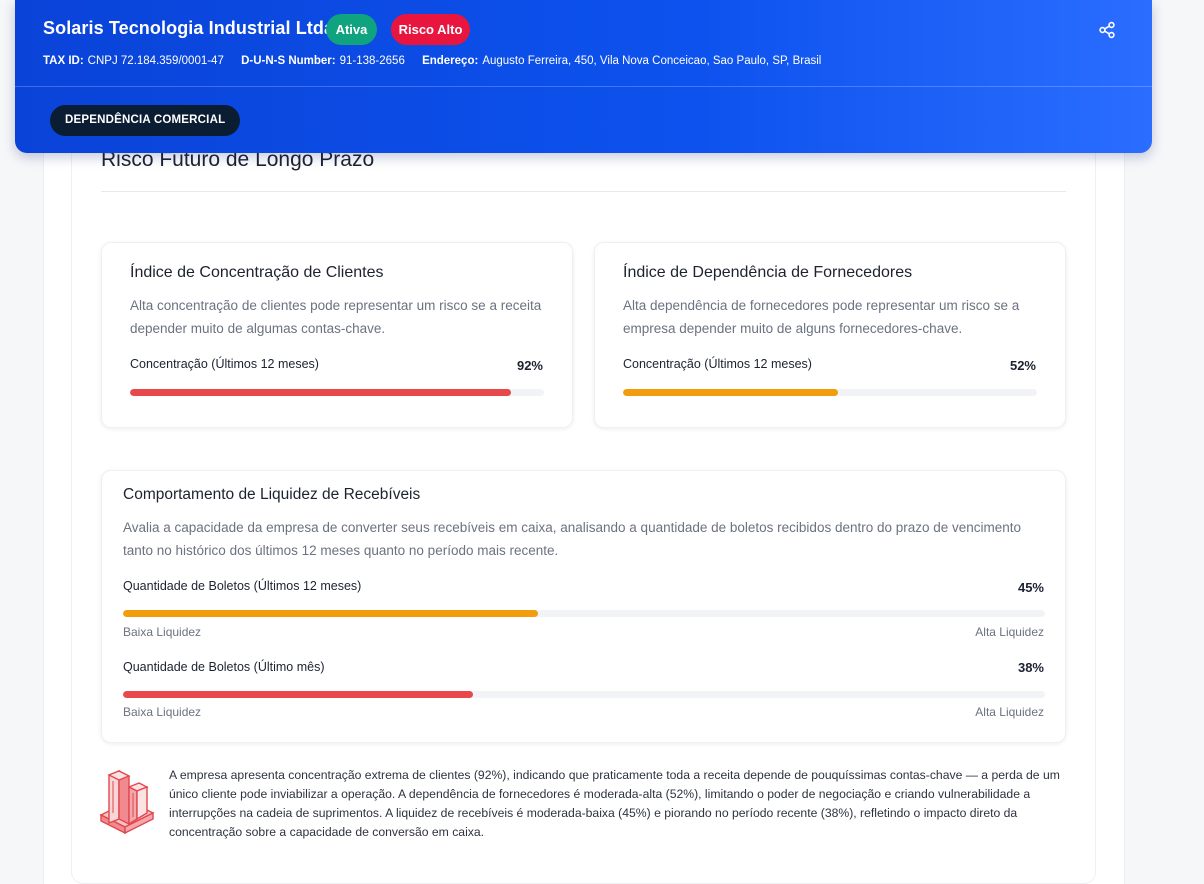 The image size is (1204, 884). What do you see at coordinates (430, 29) in the screenshot?
I see `risk-badge: Risco Alto` at bounding box center [430, 29].